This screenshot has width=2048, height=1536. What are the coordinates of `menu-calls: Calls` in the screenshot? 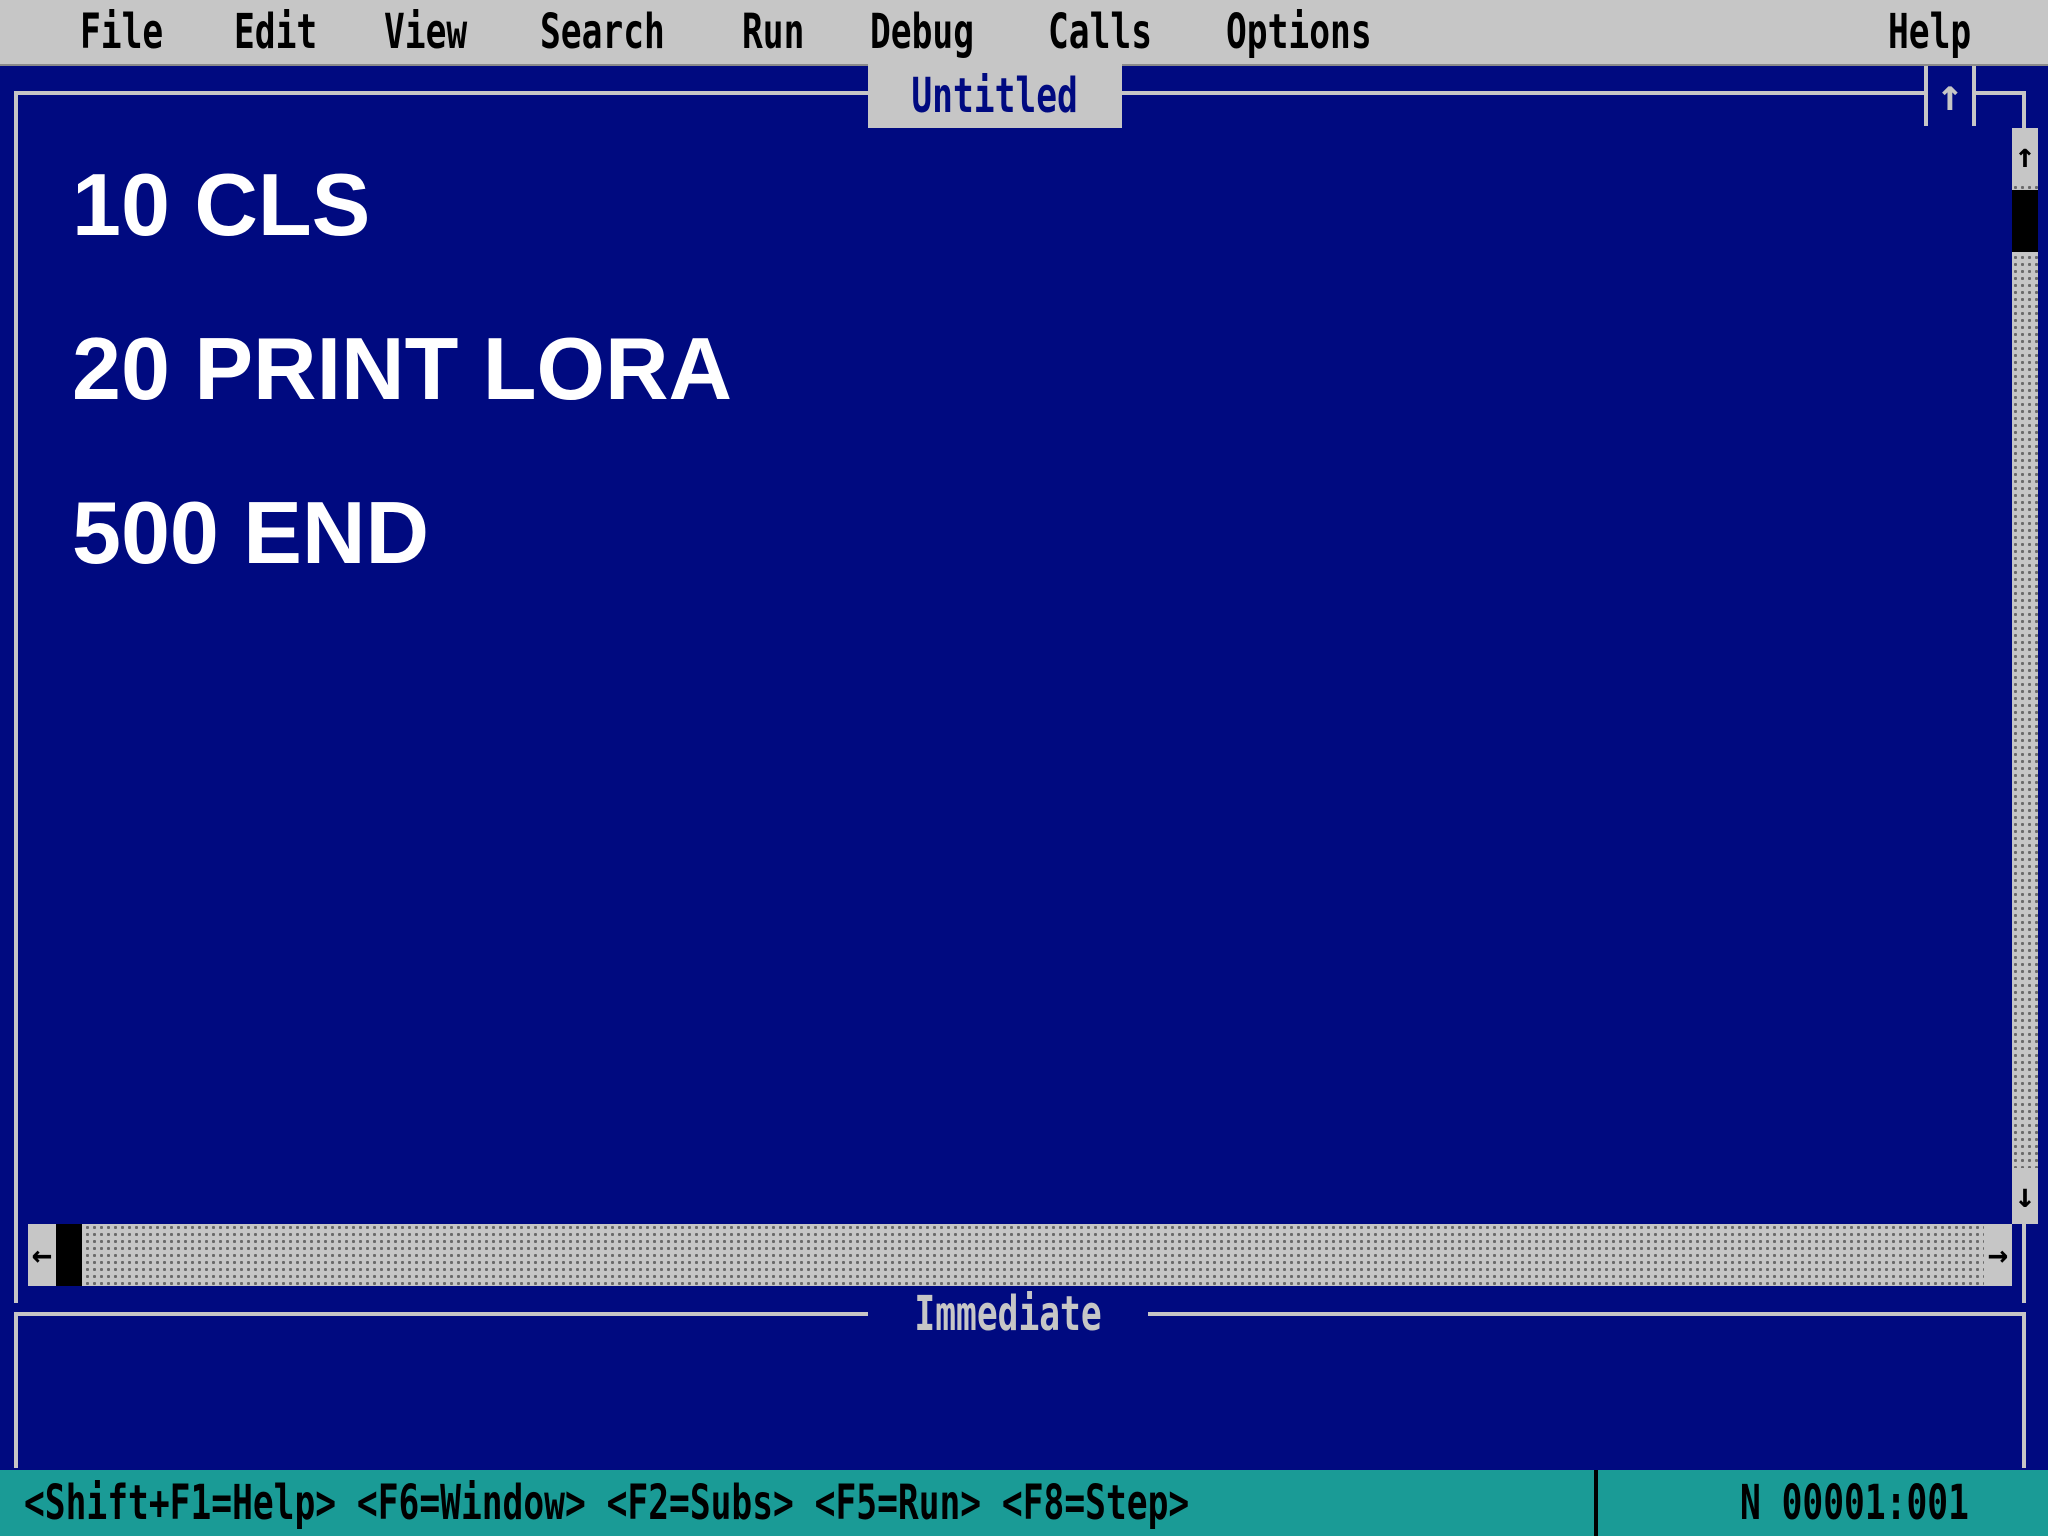 It's located at (1100, 32).